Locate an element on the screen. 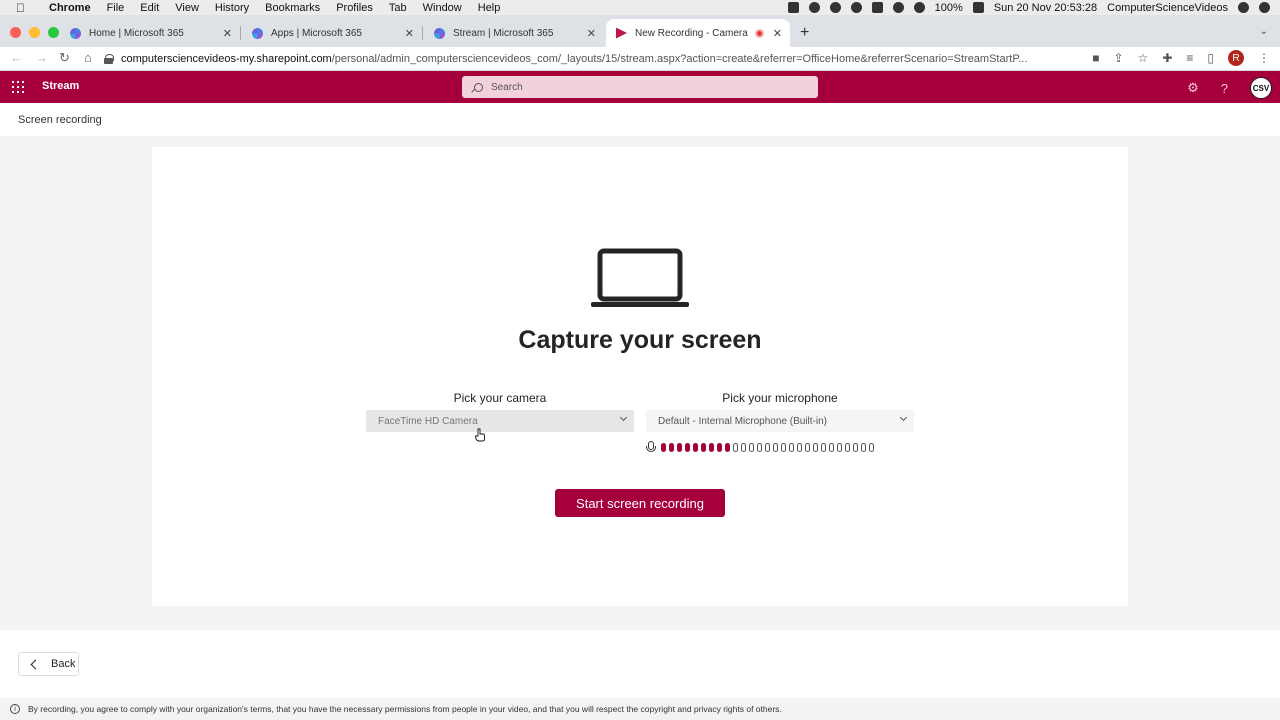  app-header: Stream Search ⚙ ? CSV is located at coordinates (640, 87).